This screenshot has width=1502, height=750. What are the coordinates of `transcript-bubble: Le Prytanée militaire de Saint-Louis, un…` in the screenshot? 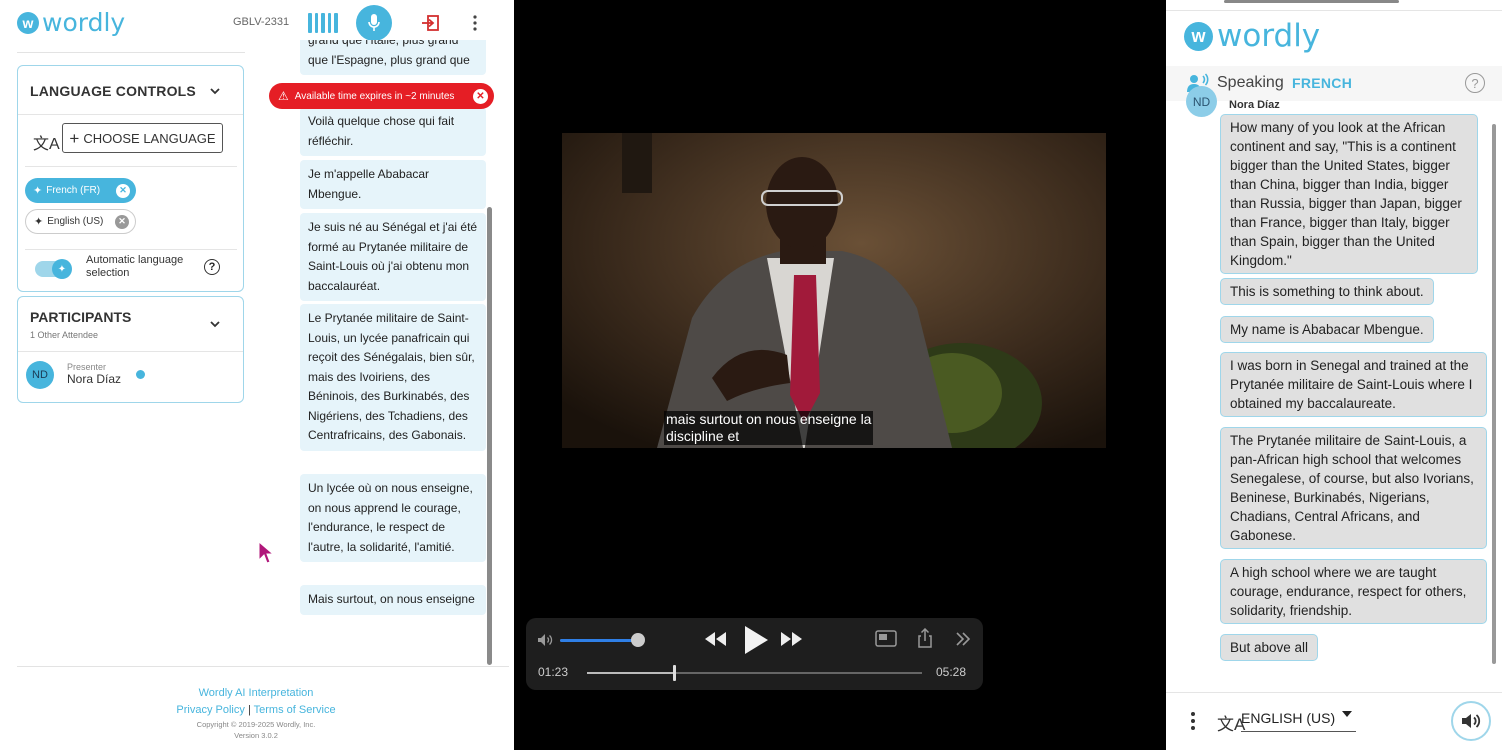 It's located at (393, 377).